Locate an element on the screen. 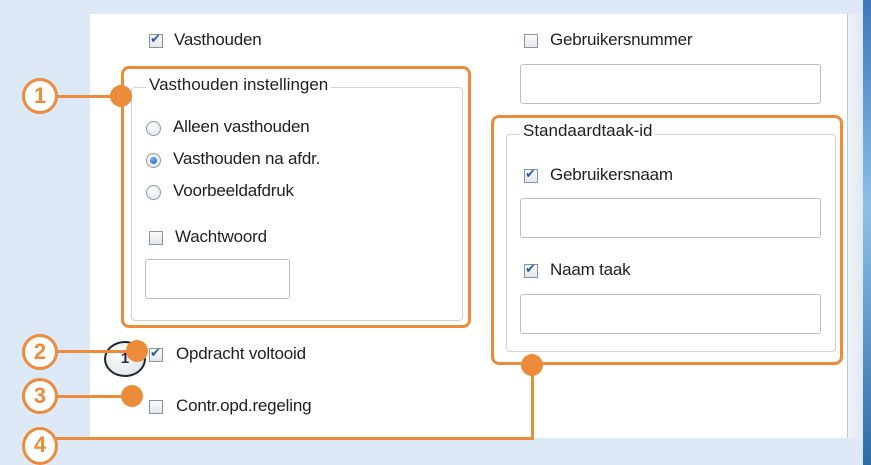 This screenshot has height=465, width=871. callout-3-number: 3 is located at coordinates (40, 396).